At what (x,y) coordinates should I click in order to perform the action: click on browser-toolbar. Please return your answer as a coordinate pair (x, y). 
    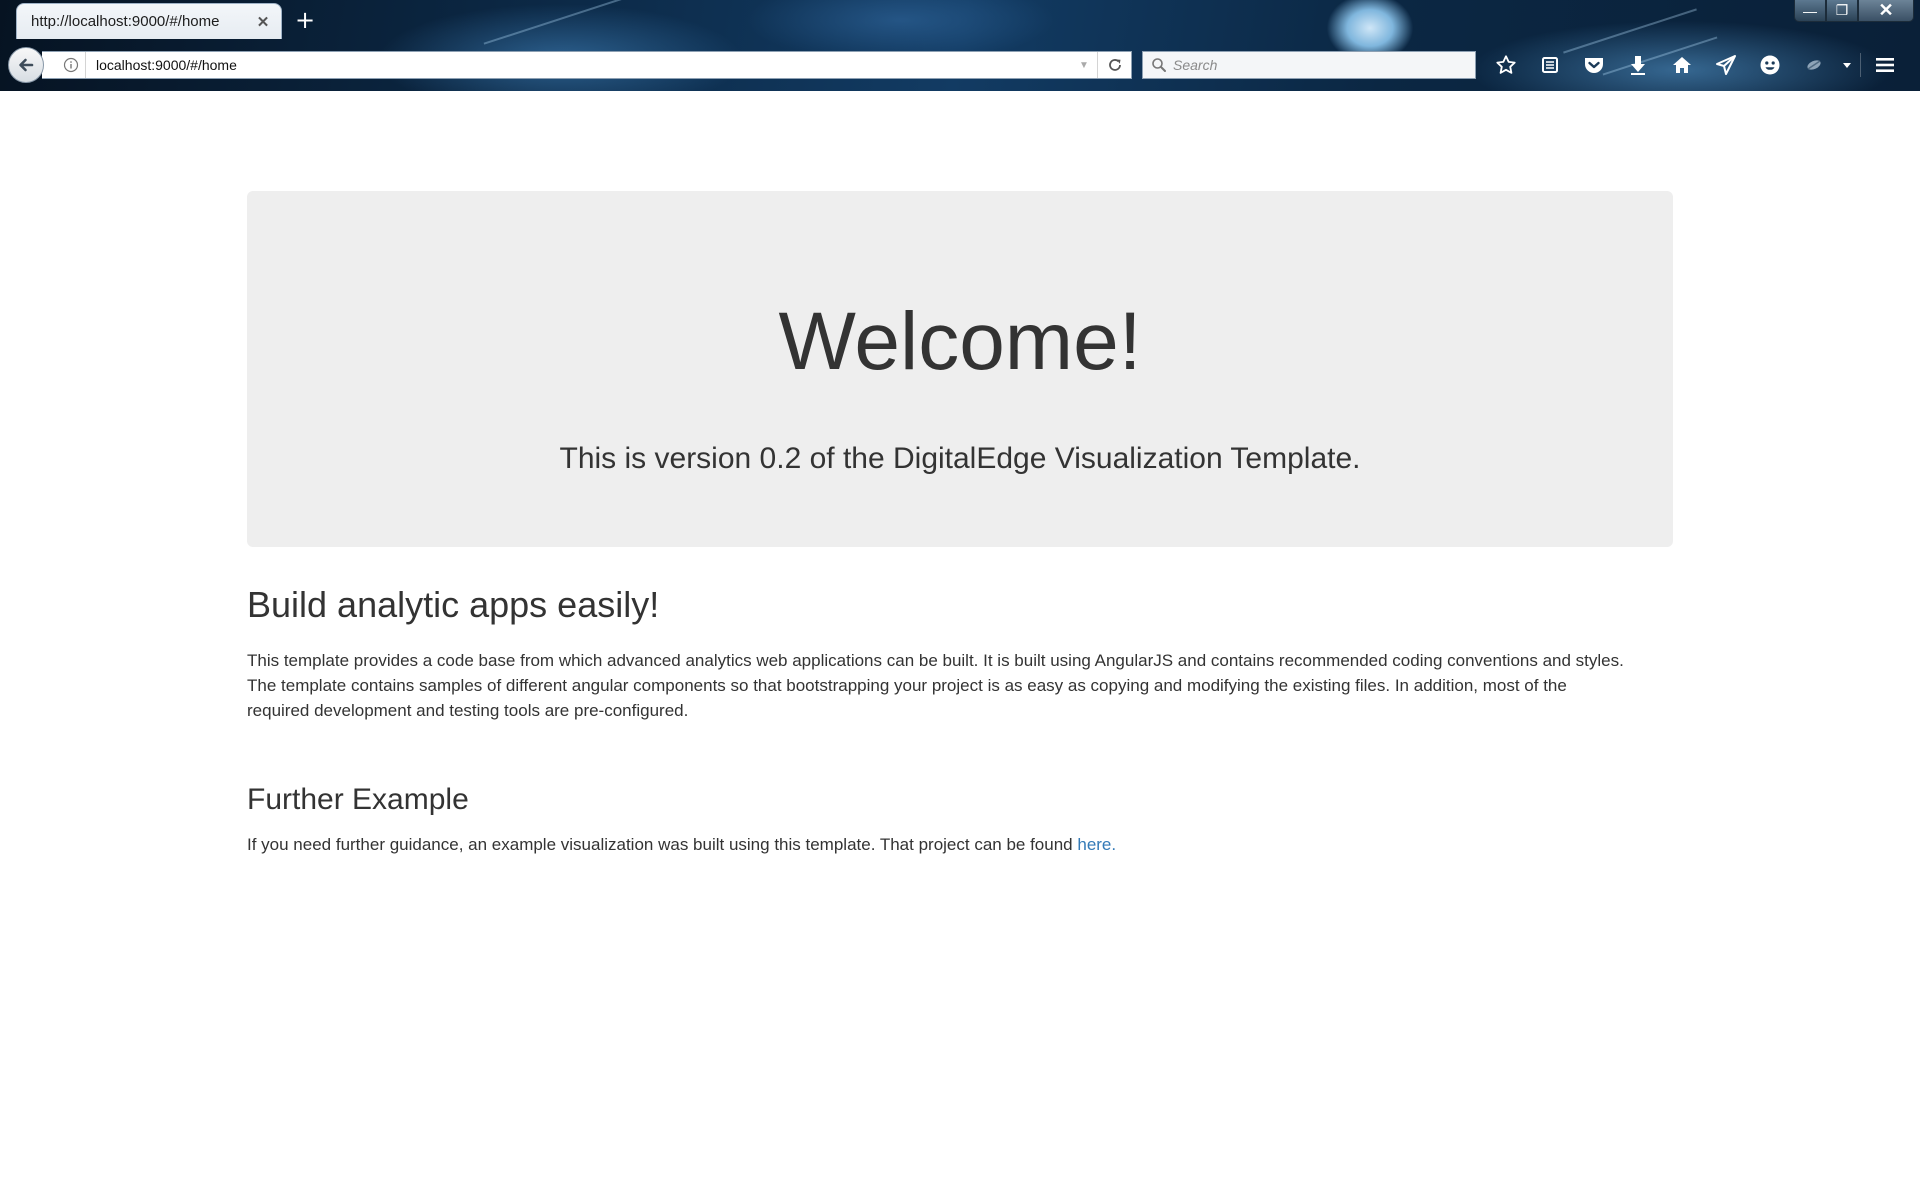
    Looking at the image, I should click on (1695, 65).